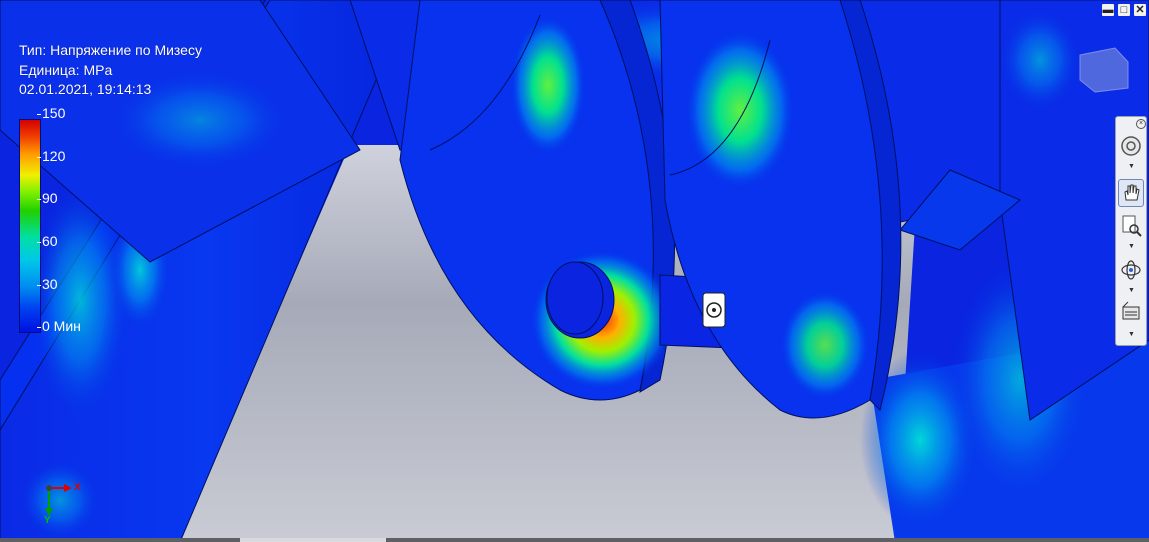  What do you see at coordinates (1131, 146) in the screenshot?
I see `steering-wheel-icon` at bounding box center [1131, 146].